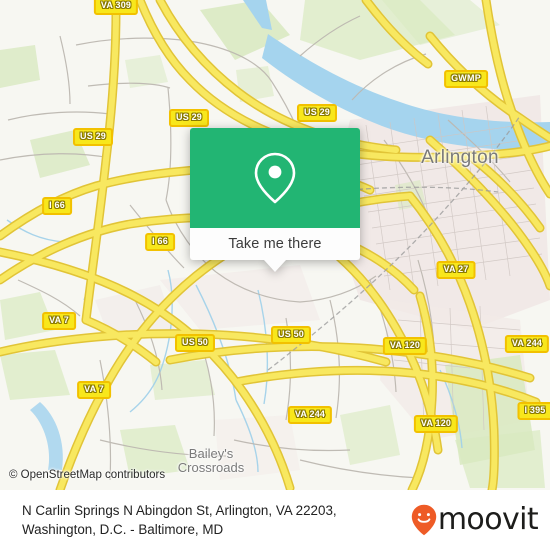  What do you see at coordinates (527, 344) in the screenshot?
I see `road-shield-va-244-a: VA 244` at bounding box center [527, 344].